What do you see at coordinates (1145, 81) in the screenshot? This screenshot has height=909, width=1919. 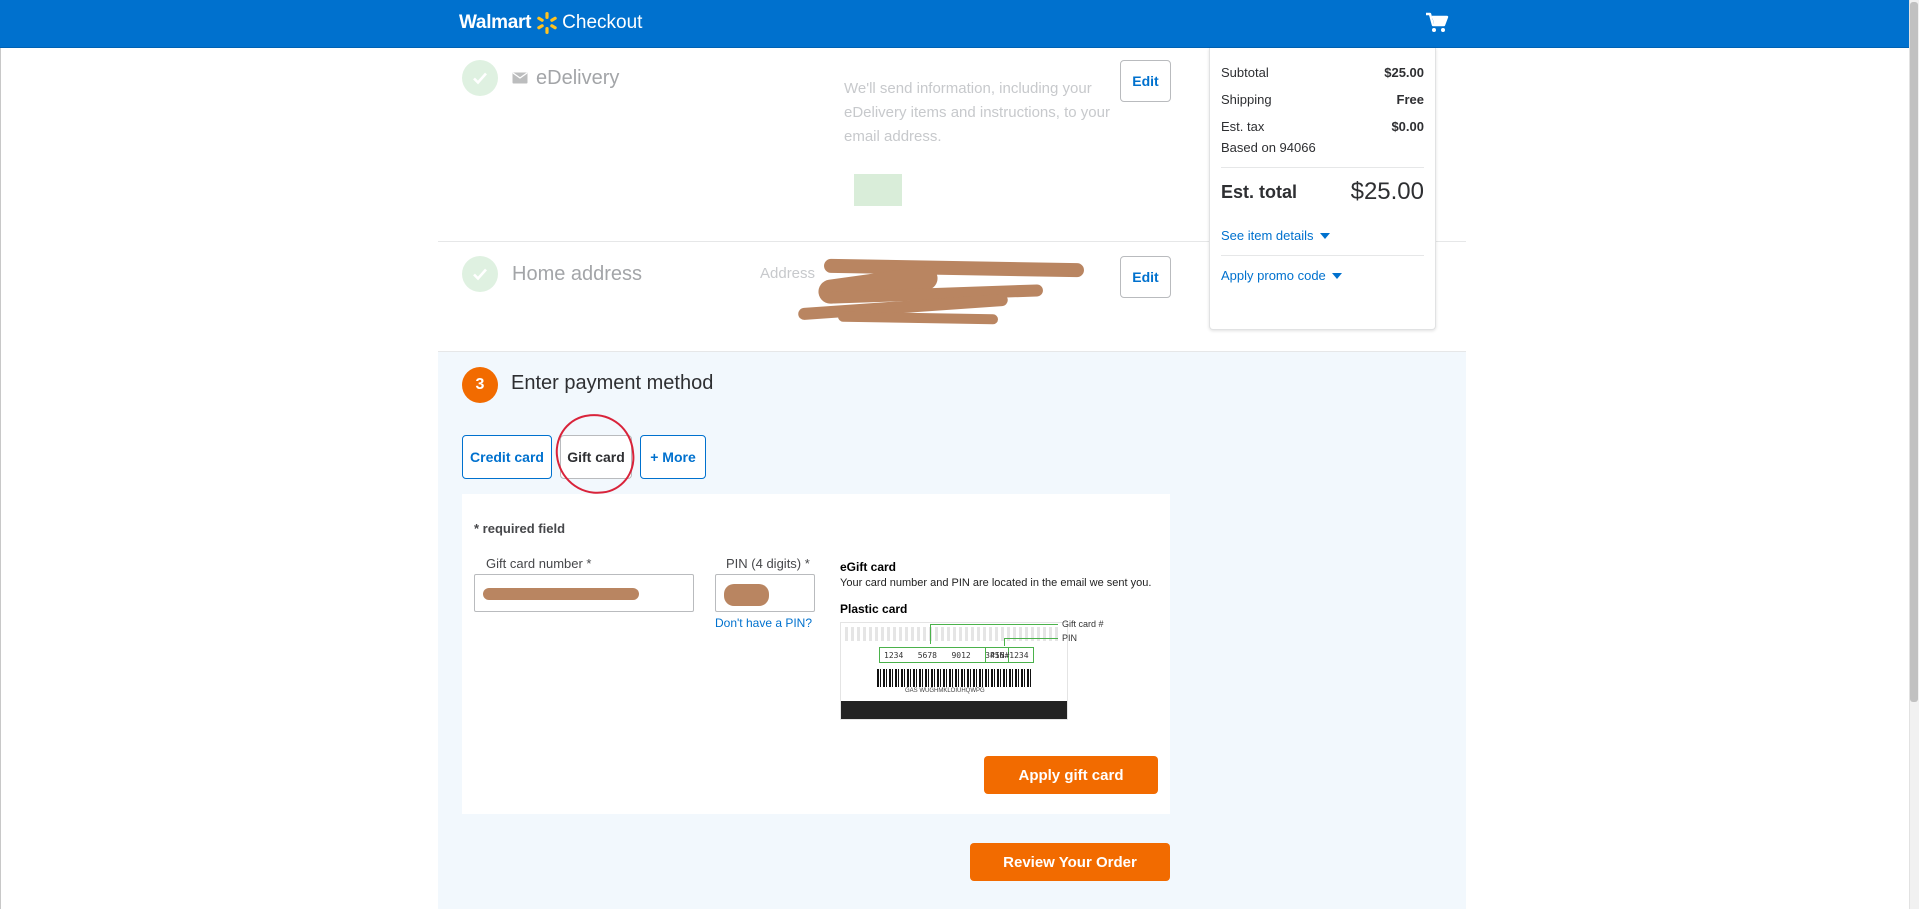 I see `edelivery-edit-button: Edit` at bounding box center [1145, 81].